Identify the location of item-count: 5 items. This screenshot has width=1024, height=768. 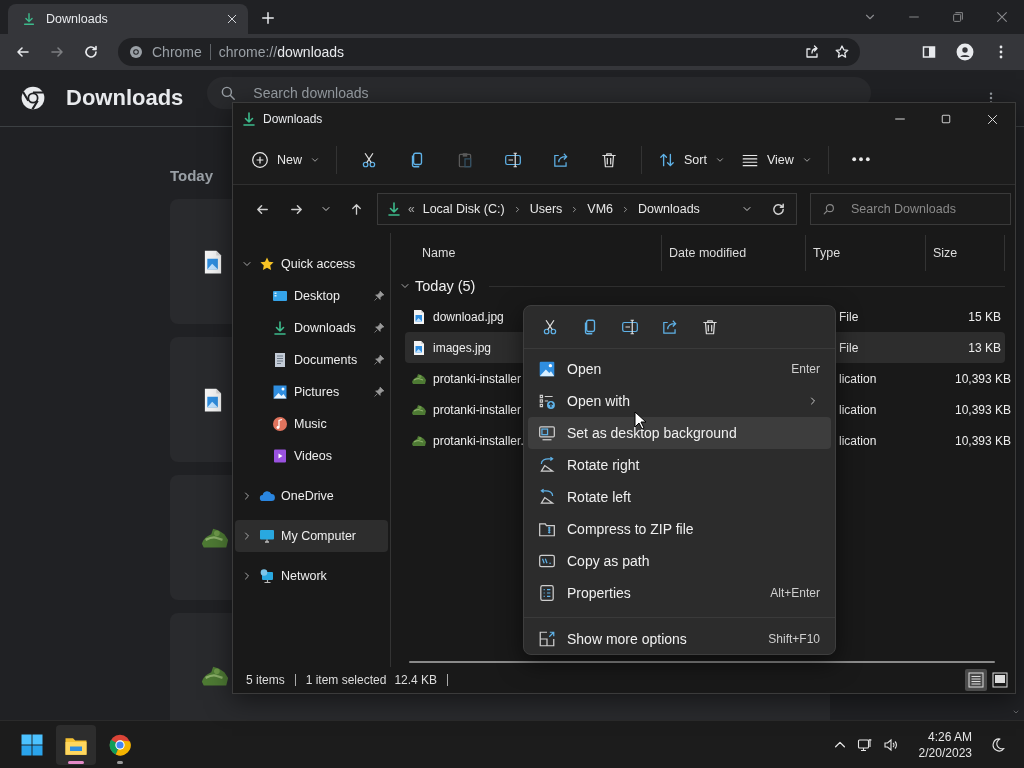
(265, 680).